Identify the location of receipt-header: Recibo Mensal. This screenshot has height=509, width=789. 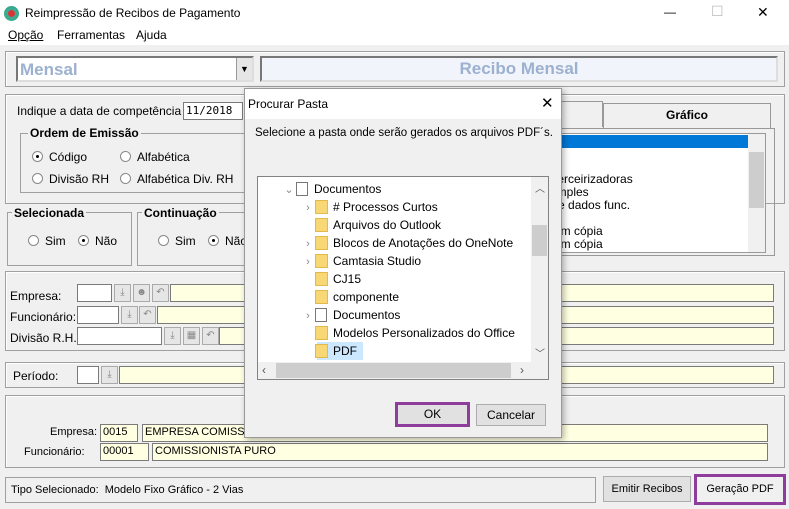
(519, 69).